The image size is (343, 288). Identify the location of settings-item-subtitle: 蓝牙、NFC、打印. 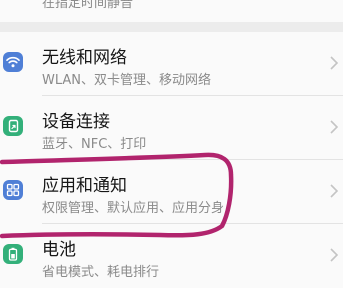
(94, 144).